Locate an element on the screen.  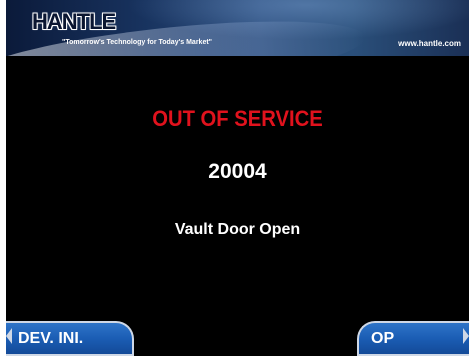
error-code: 20004 is located at coordinates (237, 171).